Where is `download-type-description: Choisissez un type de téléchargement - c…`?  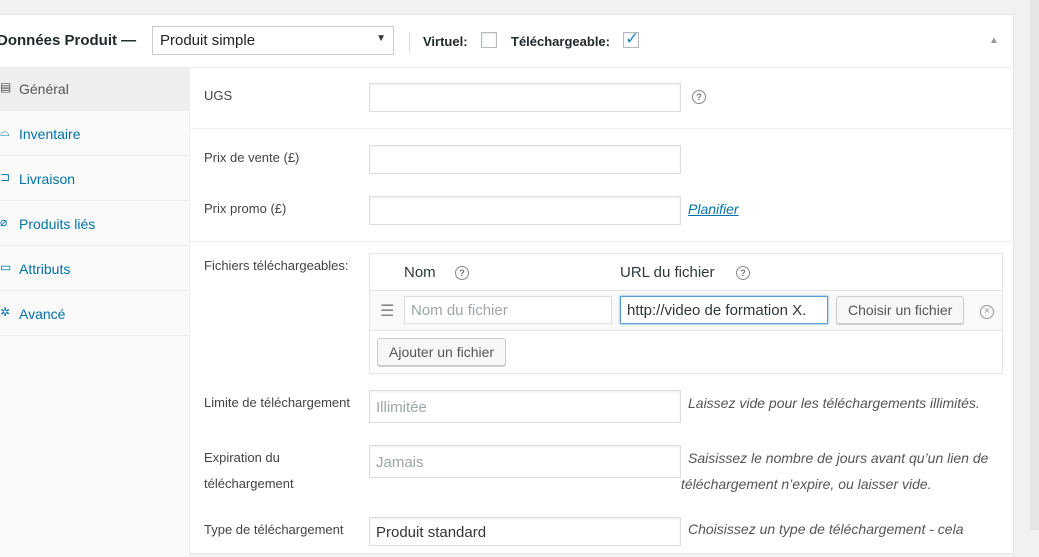
download-type-description: Choisissez un type de téléchargement - c… is located at coordinates (826, 529).